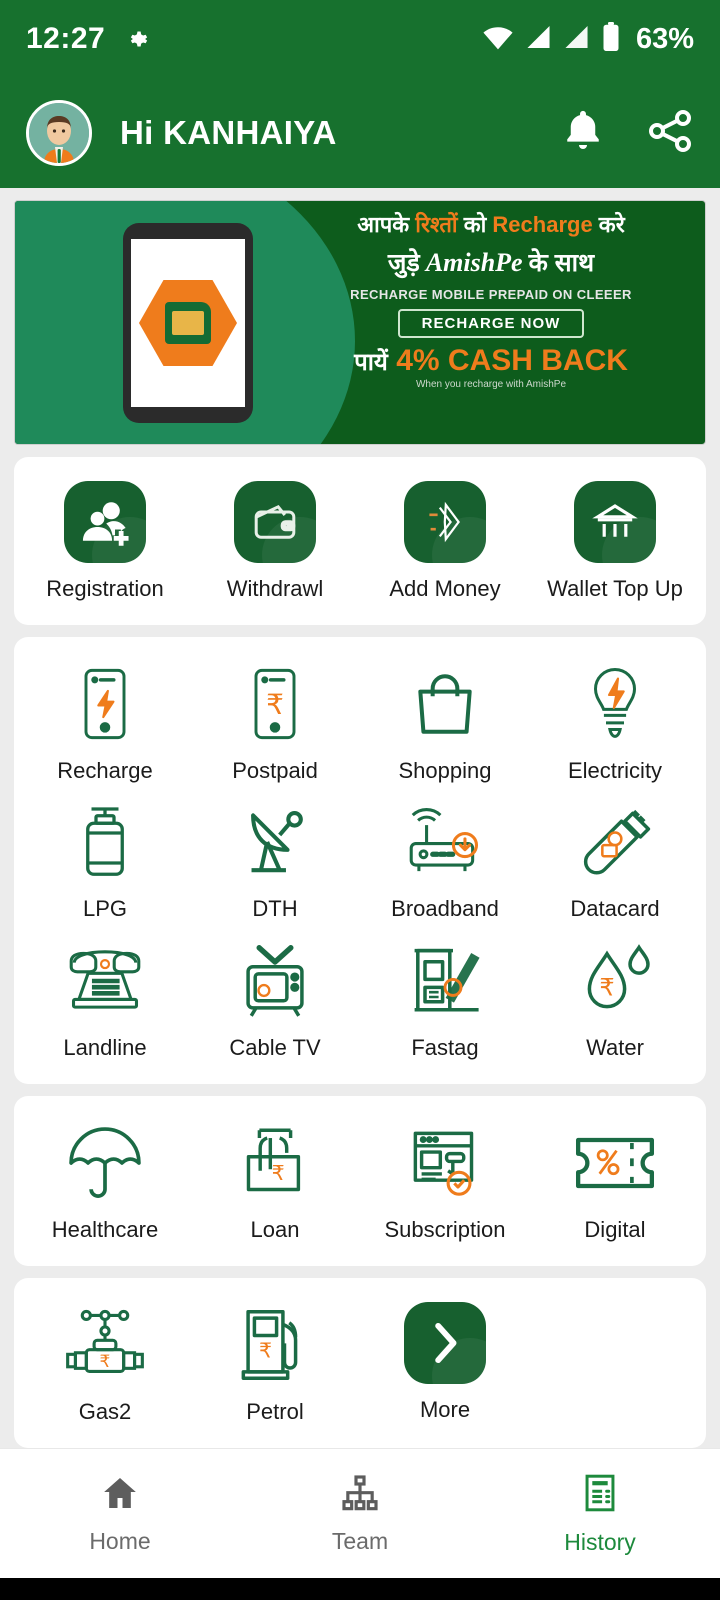 The width and height of the screenshot is (720, 1600). Describe the element at coordinates (491, 323) in the screenshot. I see `banner-cta-button: RECHARGE NOW` at that location.